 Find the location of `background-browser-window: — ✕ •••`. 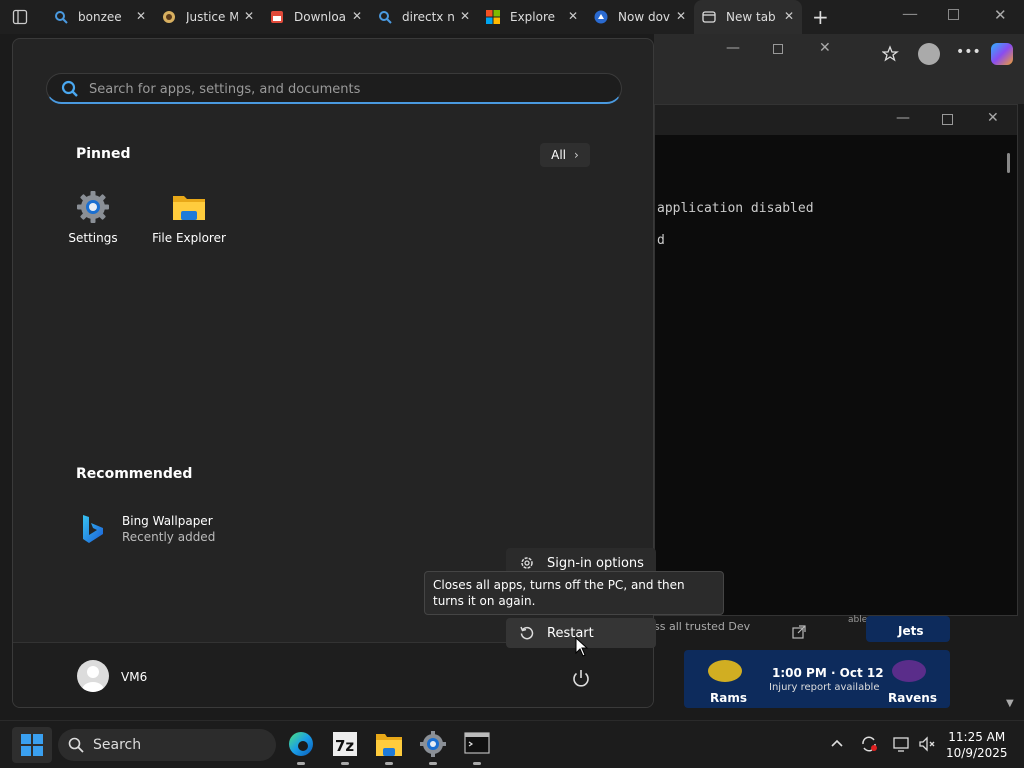

background-browser-window: — ✕ ••• is located at coordinates (839, 69).